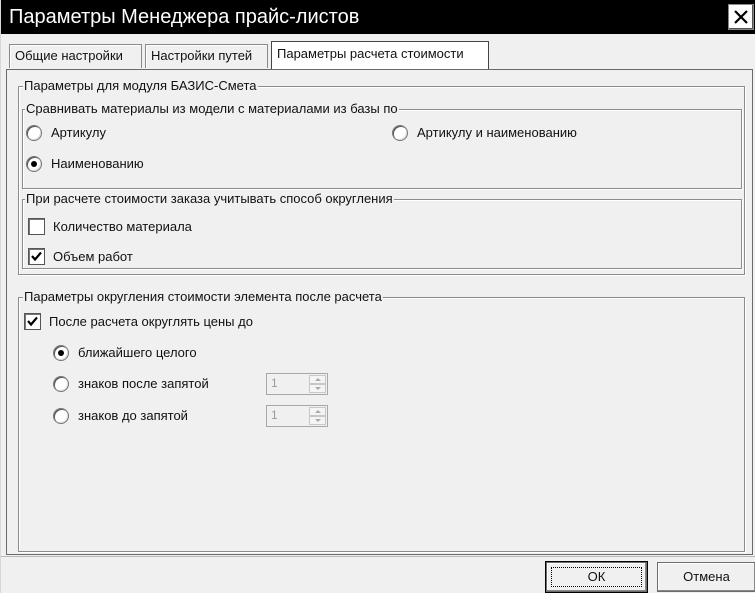 This screenshot has width=755, height=593. Describe the element at coordinates (497, 132) in the screenshot. I see `radio-label: Артикулу и наименованию` at that location.